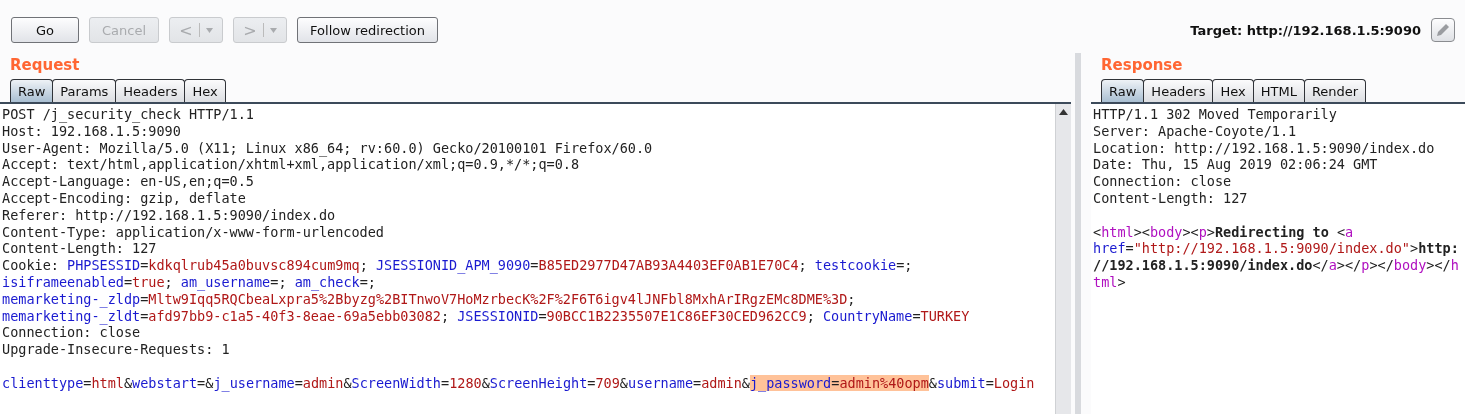 Image resolution: width=1465 pixels, height=414 pixels. Describe the element at coordinates (1335, 90) in the screenshot. I see `tab: Render` at that location.